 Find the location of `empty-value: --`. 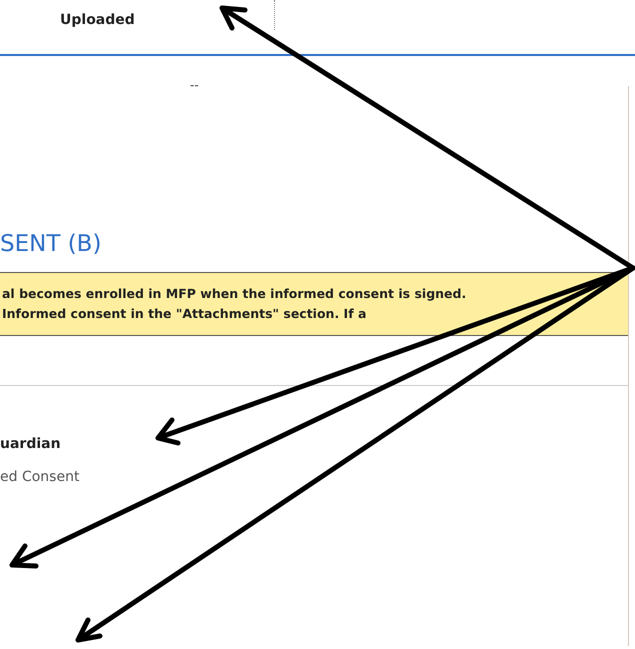

empty-value: -- is located at coordinates (194, 85).